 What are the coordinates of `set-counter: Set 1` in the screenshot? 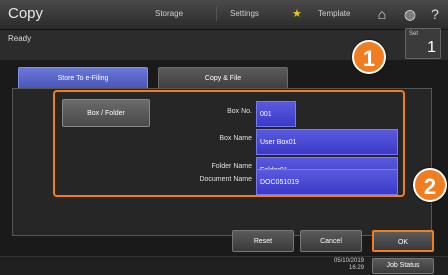 It's located at (423, 43).